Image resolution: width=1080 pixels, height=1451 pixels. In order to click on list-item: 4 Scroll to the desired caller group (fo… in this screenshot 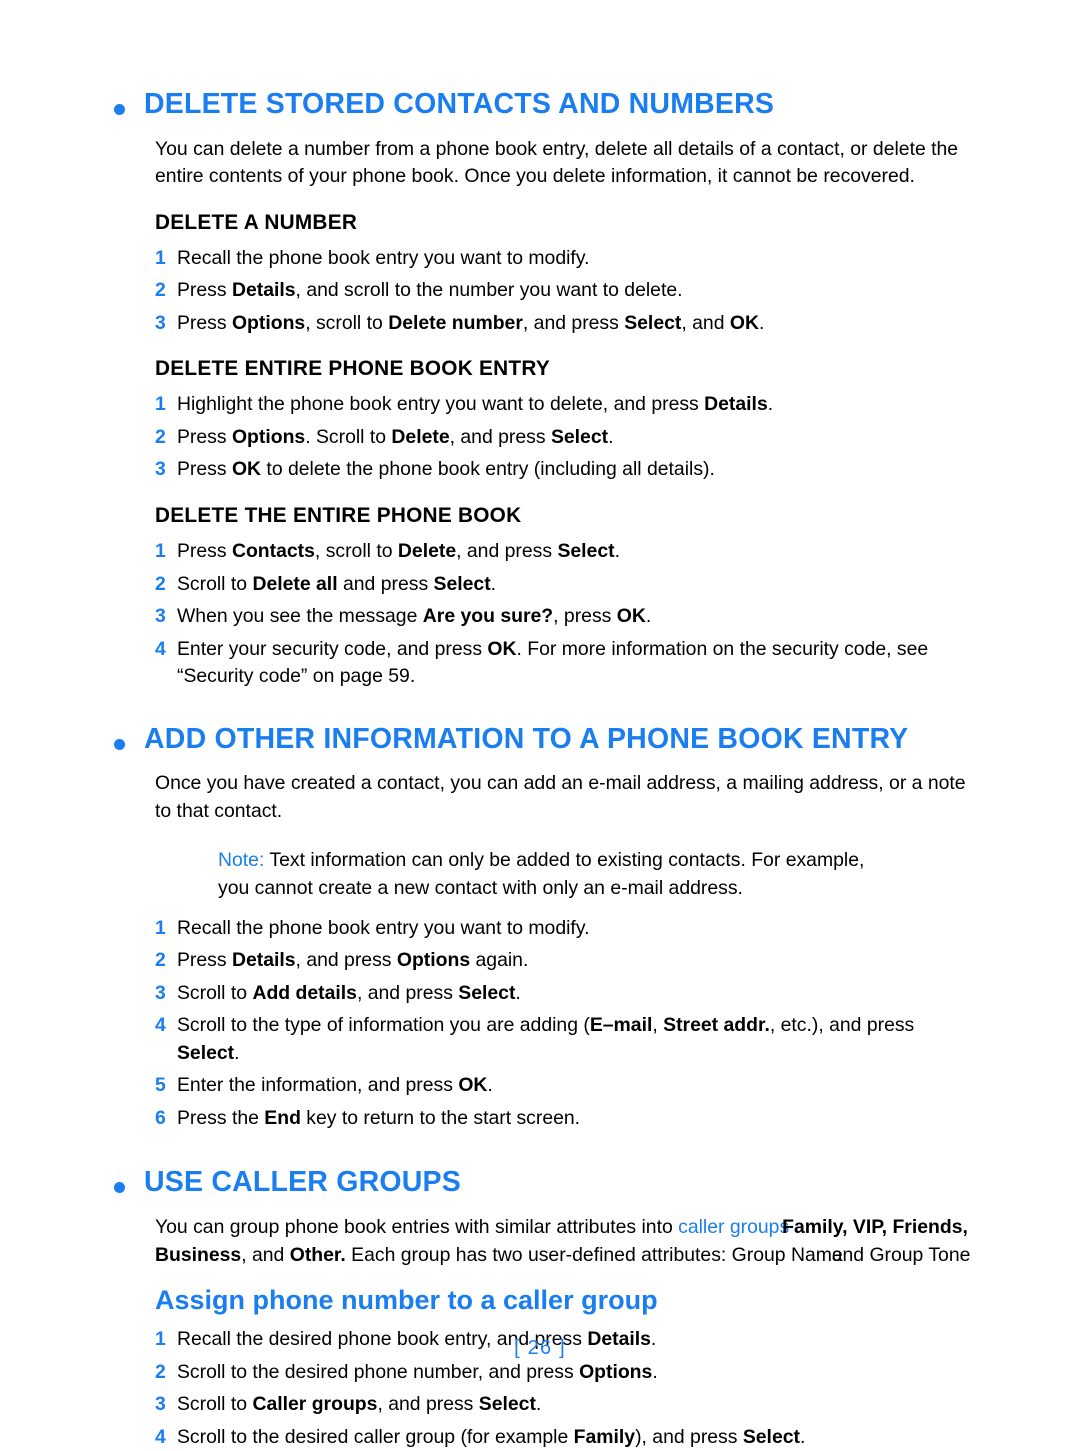, I will do `click(567, 1437)`.